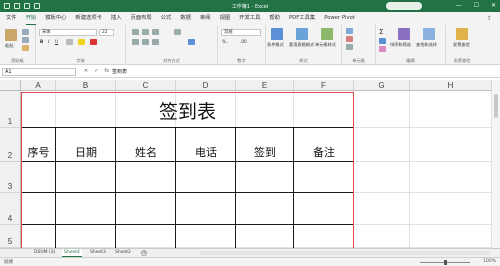 This screenshot has width=500, height=266. Describe the element at coordinates (274, 18) in the screenshot. I see `ribbon-tab: 帮助` at that location.